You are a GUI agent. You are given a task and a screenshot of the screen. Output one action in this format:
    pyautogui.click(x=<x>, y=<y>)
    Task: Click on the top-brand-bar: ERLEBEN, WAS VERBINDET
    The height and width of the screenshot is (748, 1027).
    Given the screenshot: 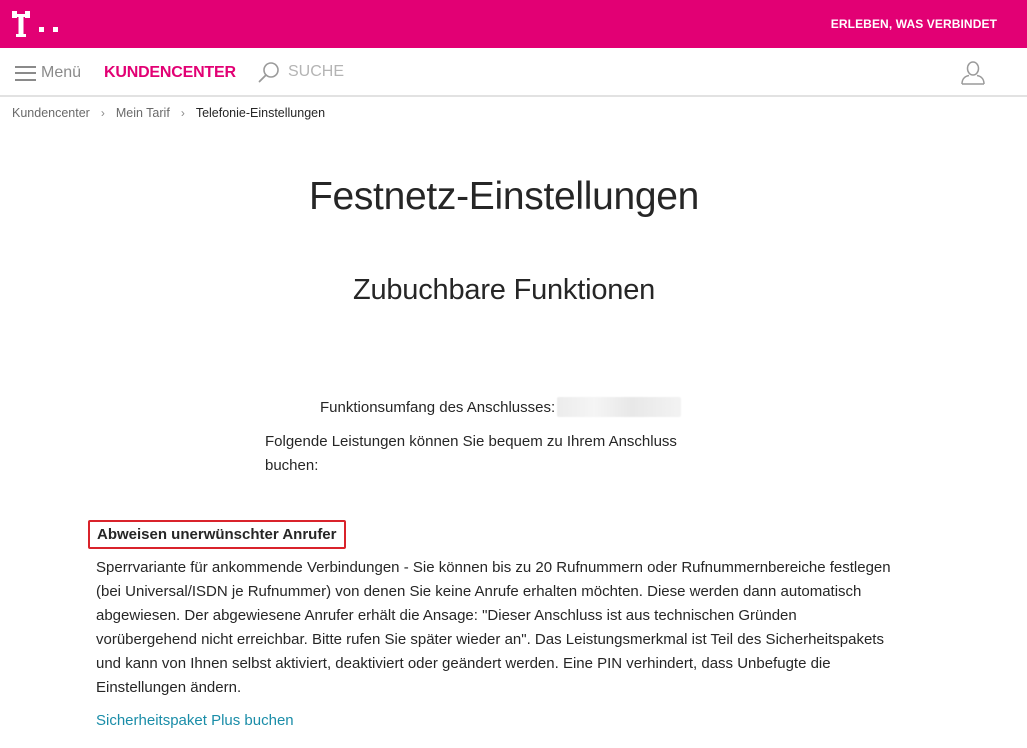 What is the action you would take?
    pyautogui.click(x=513, y=24)
    